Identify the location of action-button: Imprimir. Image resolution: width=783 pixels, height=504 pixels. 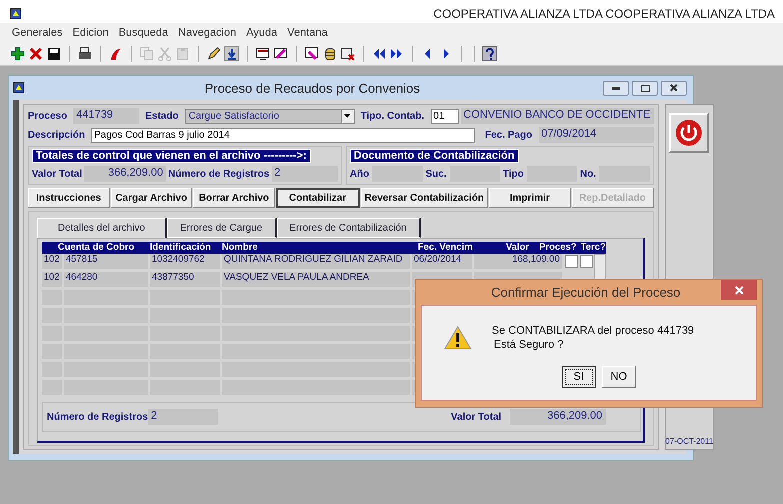
(530, 198).